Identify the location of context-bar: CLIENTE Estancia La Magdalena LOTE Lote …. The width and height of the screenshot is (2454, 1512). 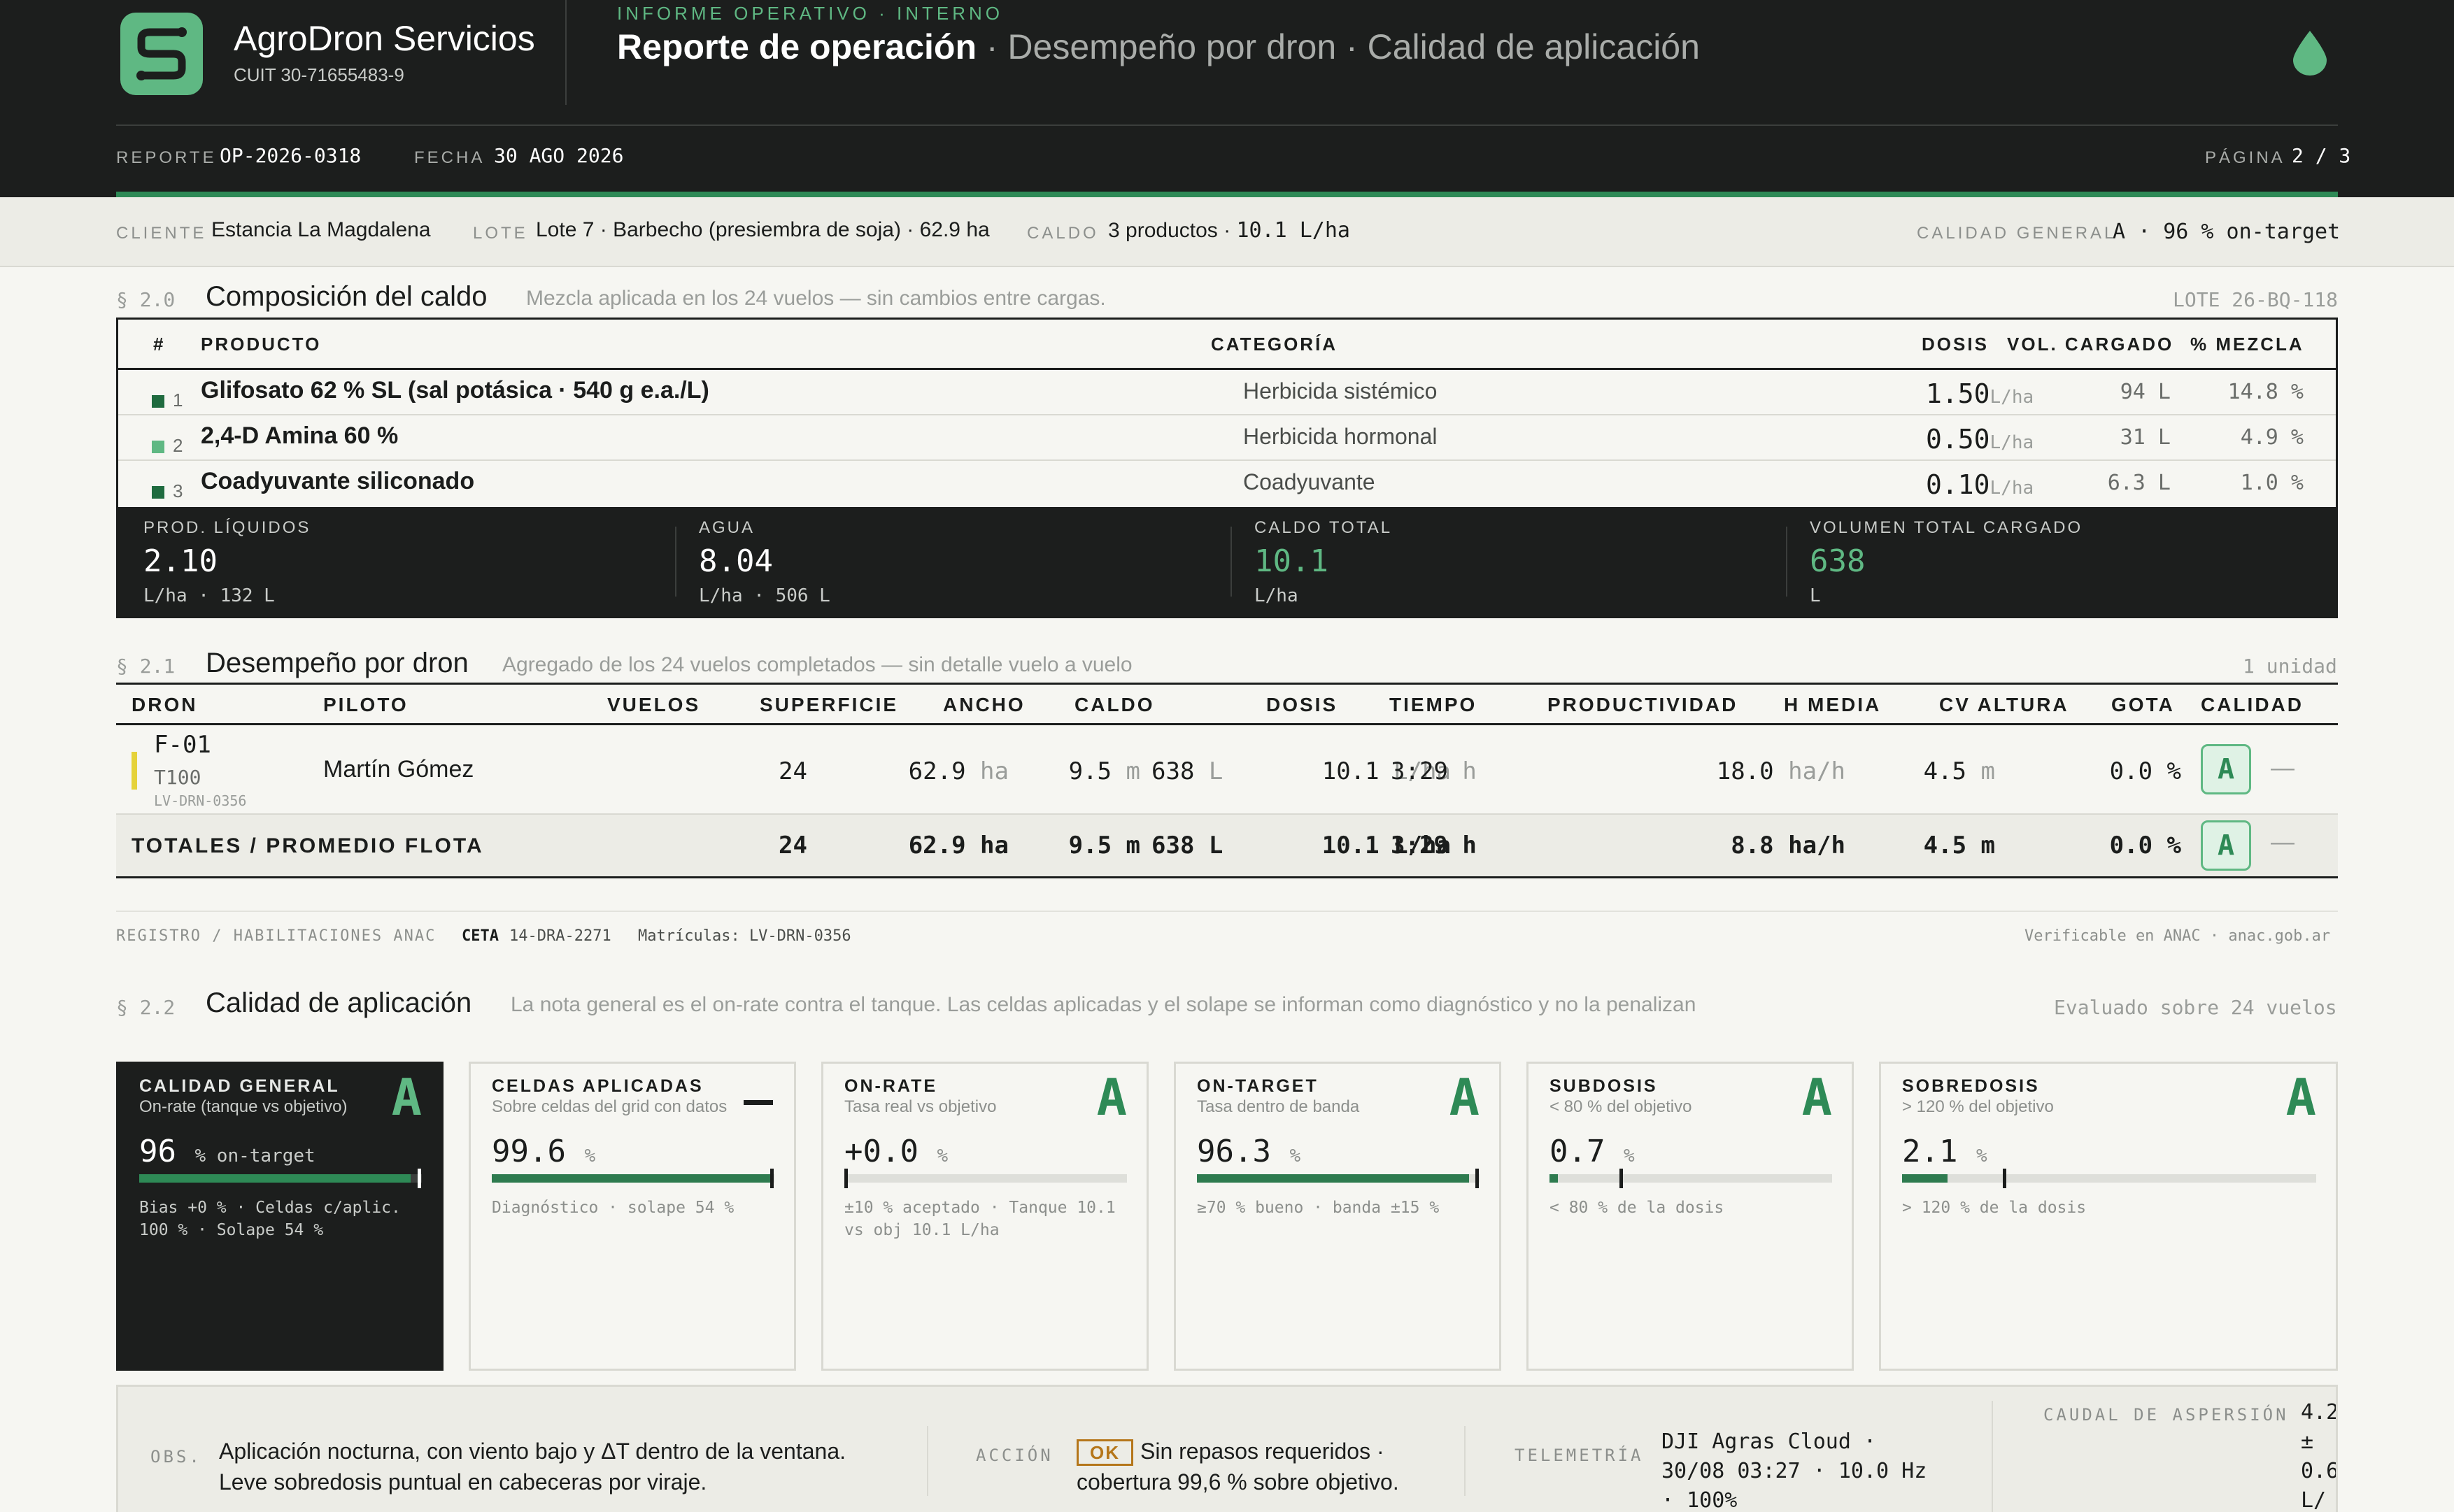
(1227, 232).